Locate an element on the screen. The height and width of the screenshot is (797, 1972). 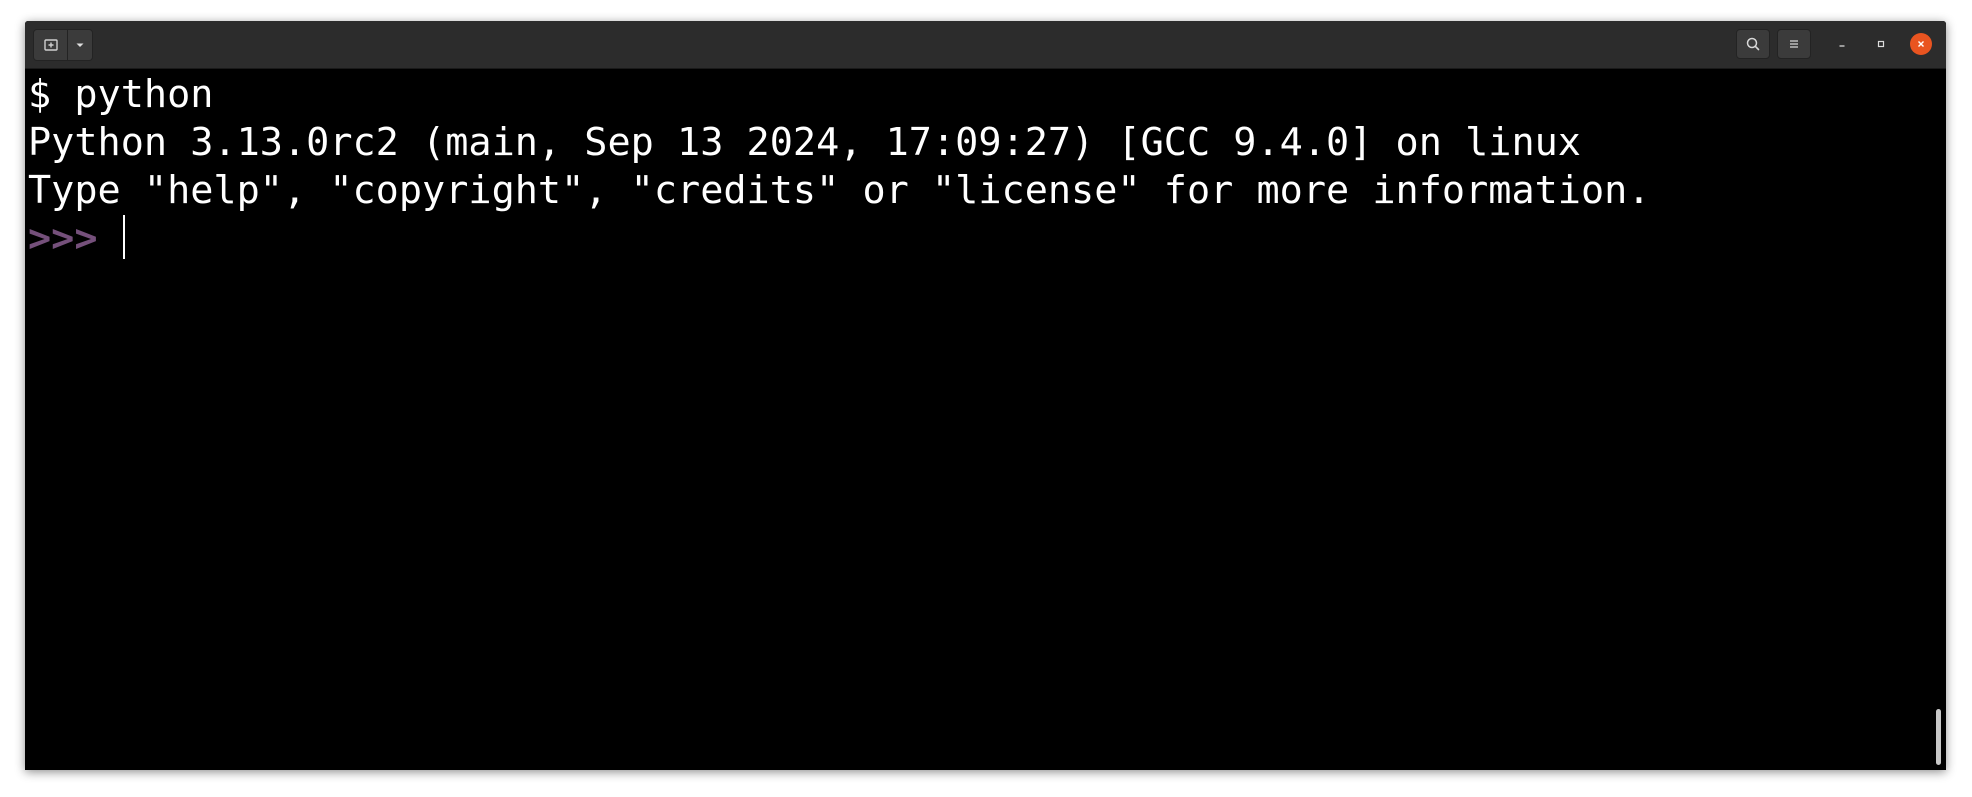
python-prompt: >>> is located at coordinates (74, 238).